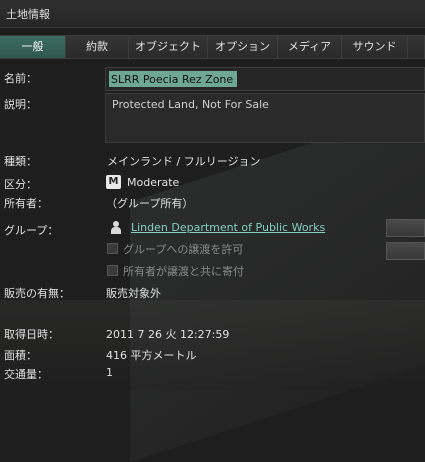  What do you see at coordinates (184, 161) in the screenshot?
I see `type-value: メインランド / フルリージョン` at bounding box center [184, 161].